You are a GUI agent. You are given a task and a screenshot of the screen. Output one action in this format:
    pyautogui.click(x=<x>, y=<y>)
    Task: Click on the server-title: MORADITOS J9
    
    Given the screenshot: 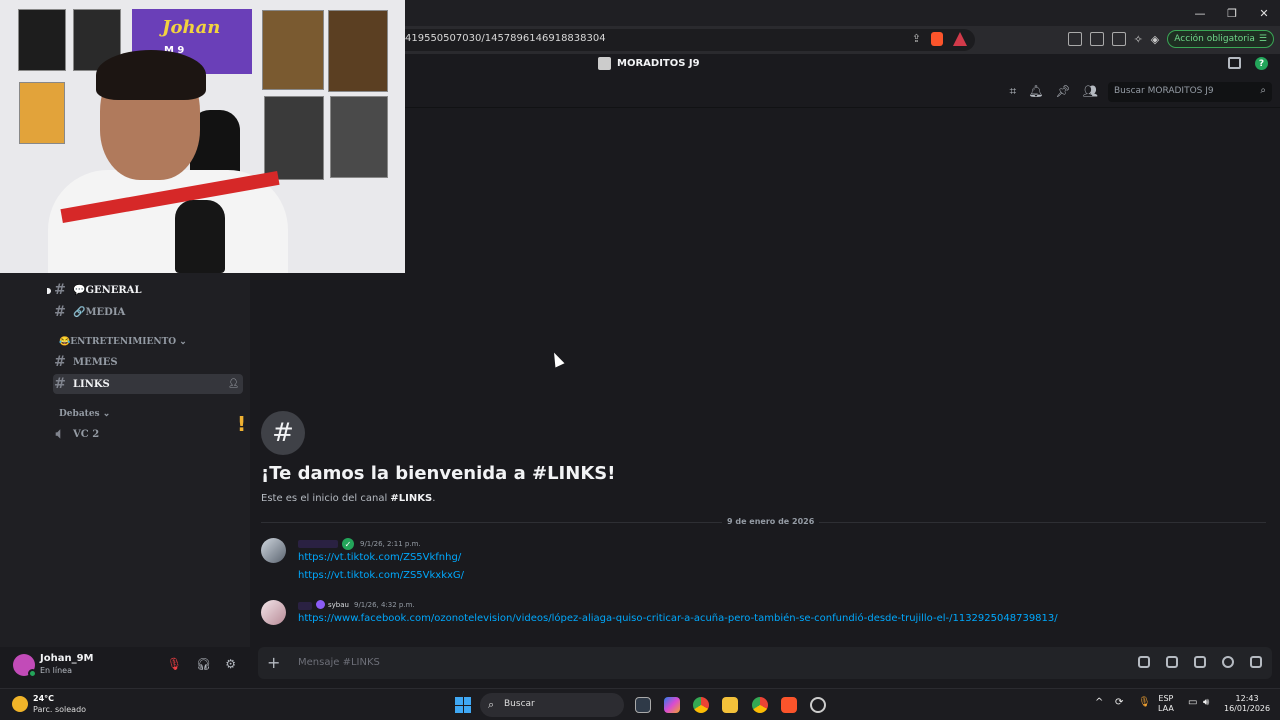 What is the action you would take?
    pyautogui.click(x=649, y=63)
    